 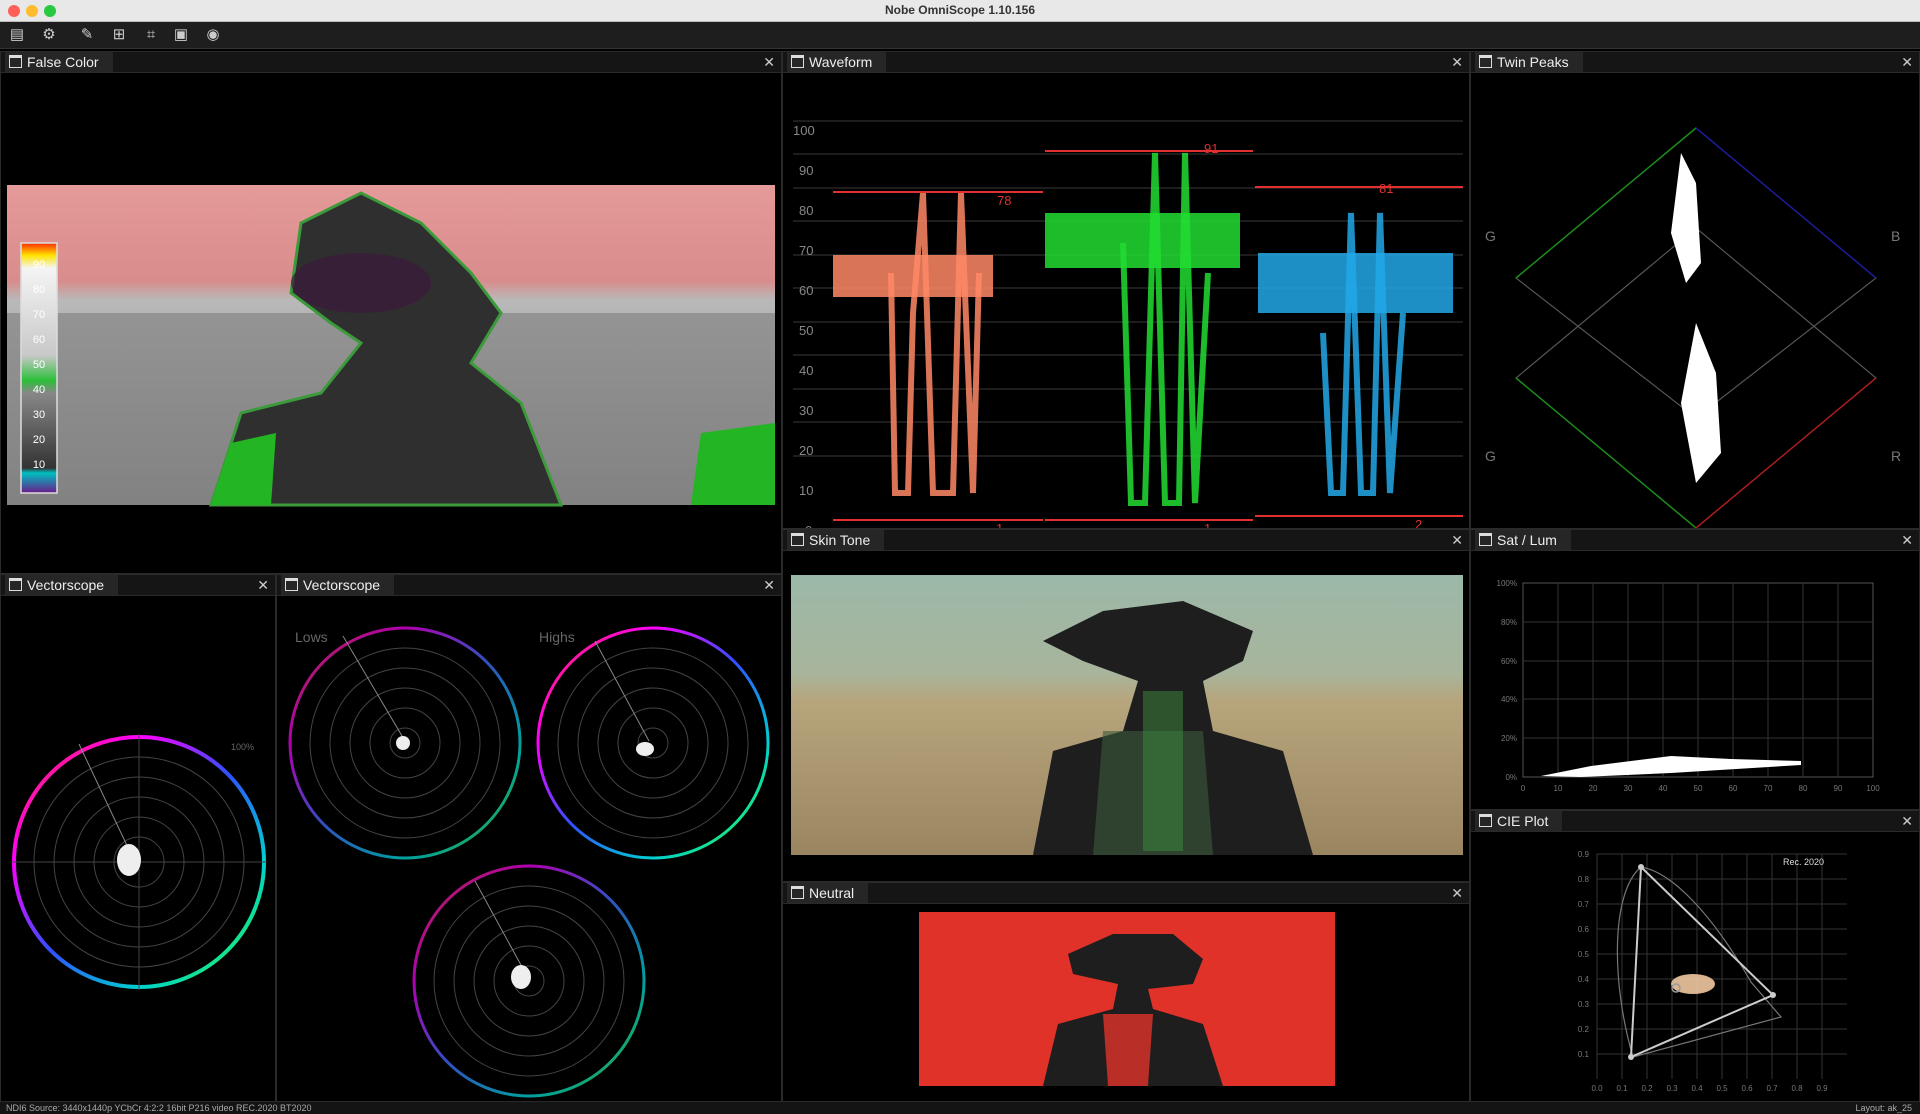 I want to click on crop-icon: ⌗, so click(x=151, y=35).